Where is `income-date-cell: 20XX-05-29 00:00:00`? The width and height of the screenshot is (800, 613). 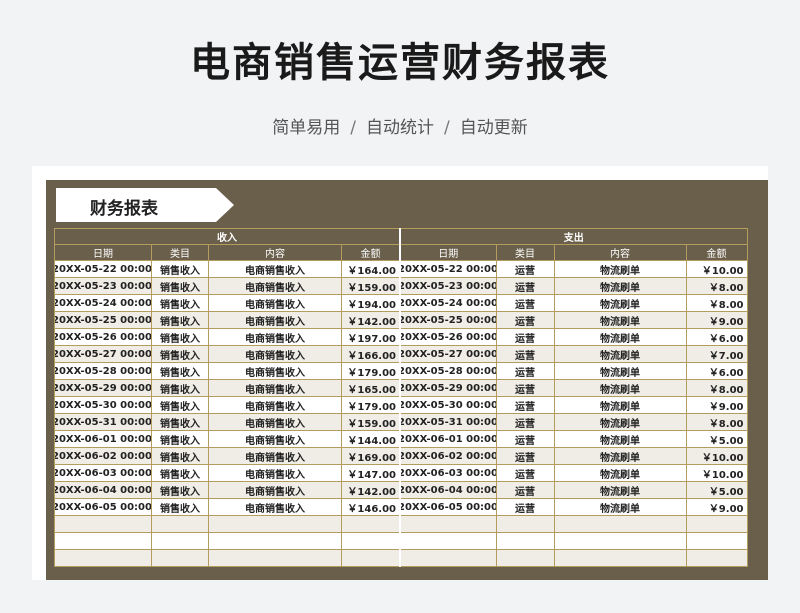 income-date-cell: 20XX-05-29 00:00:00 is located at coordinates (103, 388).